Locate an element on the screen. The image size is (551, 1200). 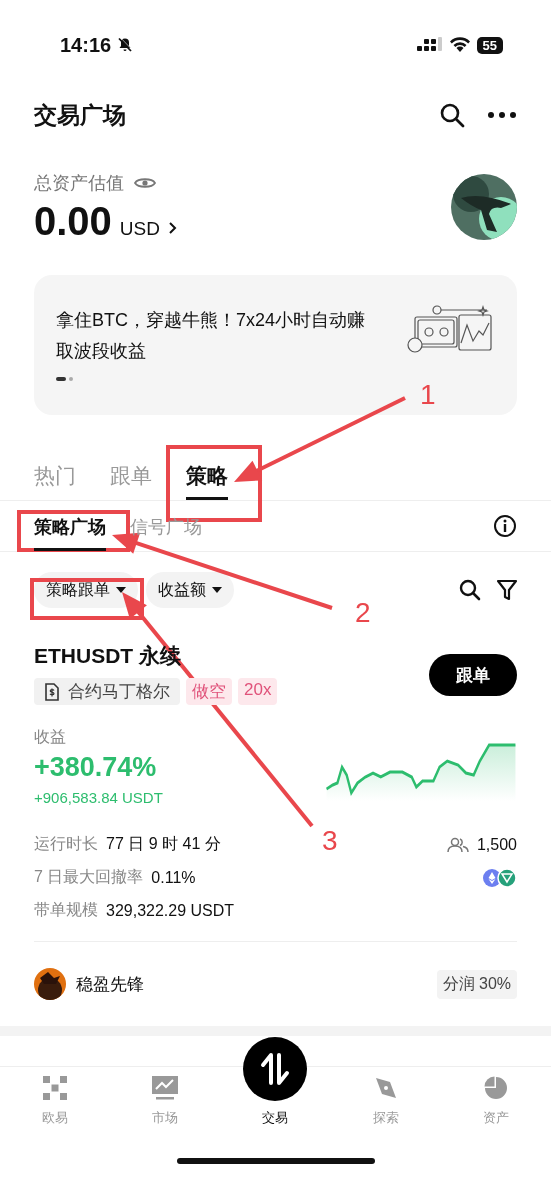
page-title: 交易广场 is located at coordinates (80, 115).